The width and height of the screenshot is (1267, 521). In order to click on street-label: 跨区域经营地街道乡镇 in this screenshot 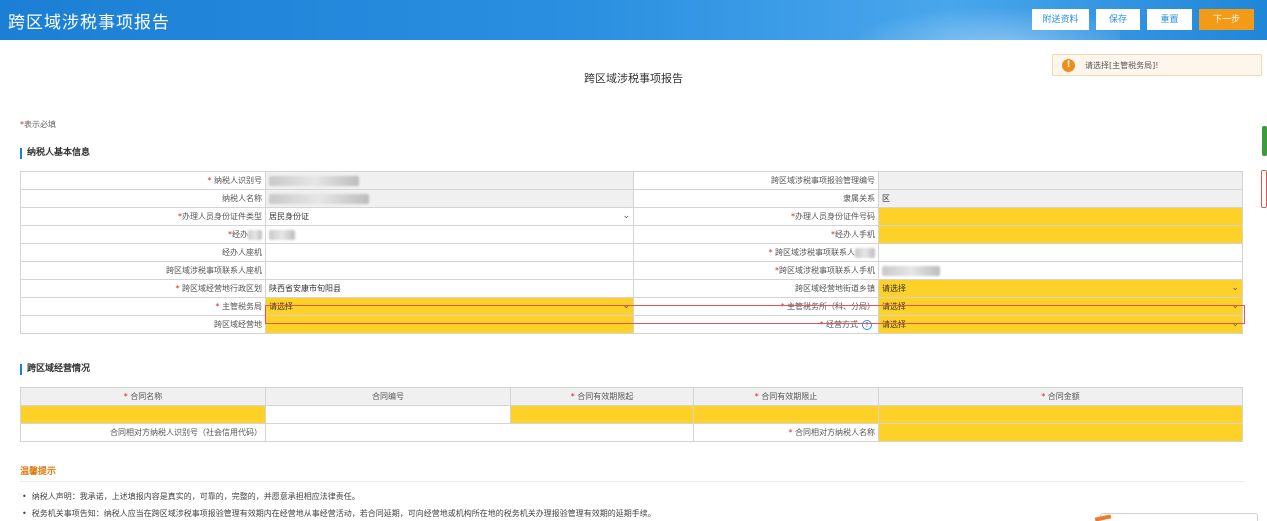, I will do `click(756, 288)`.